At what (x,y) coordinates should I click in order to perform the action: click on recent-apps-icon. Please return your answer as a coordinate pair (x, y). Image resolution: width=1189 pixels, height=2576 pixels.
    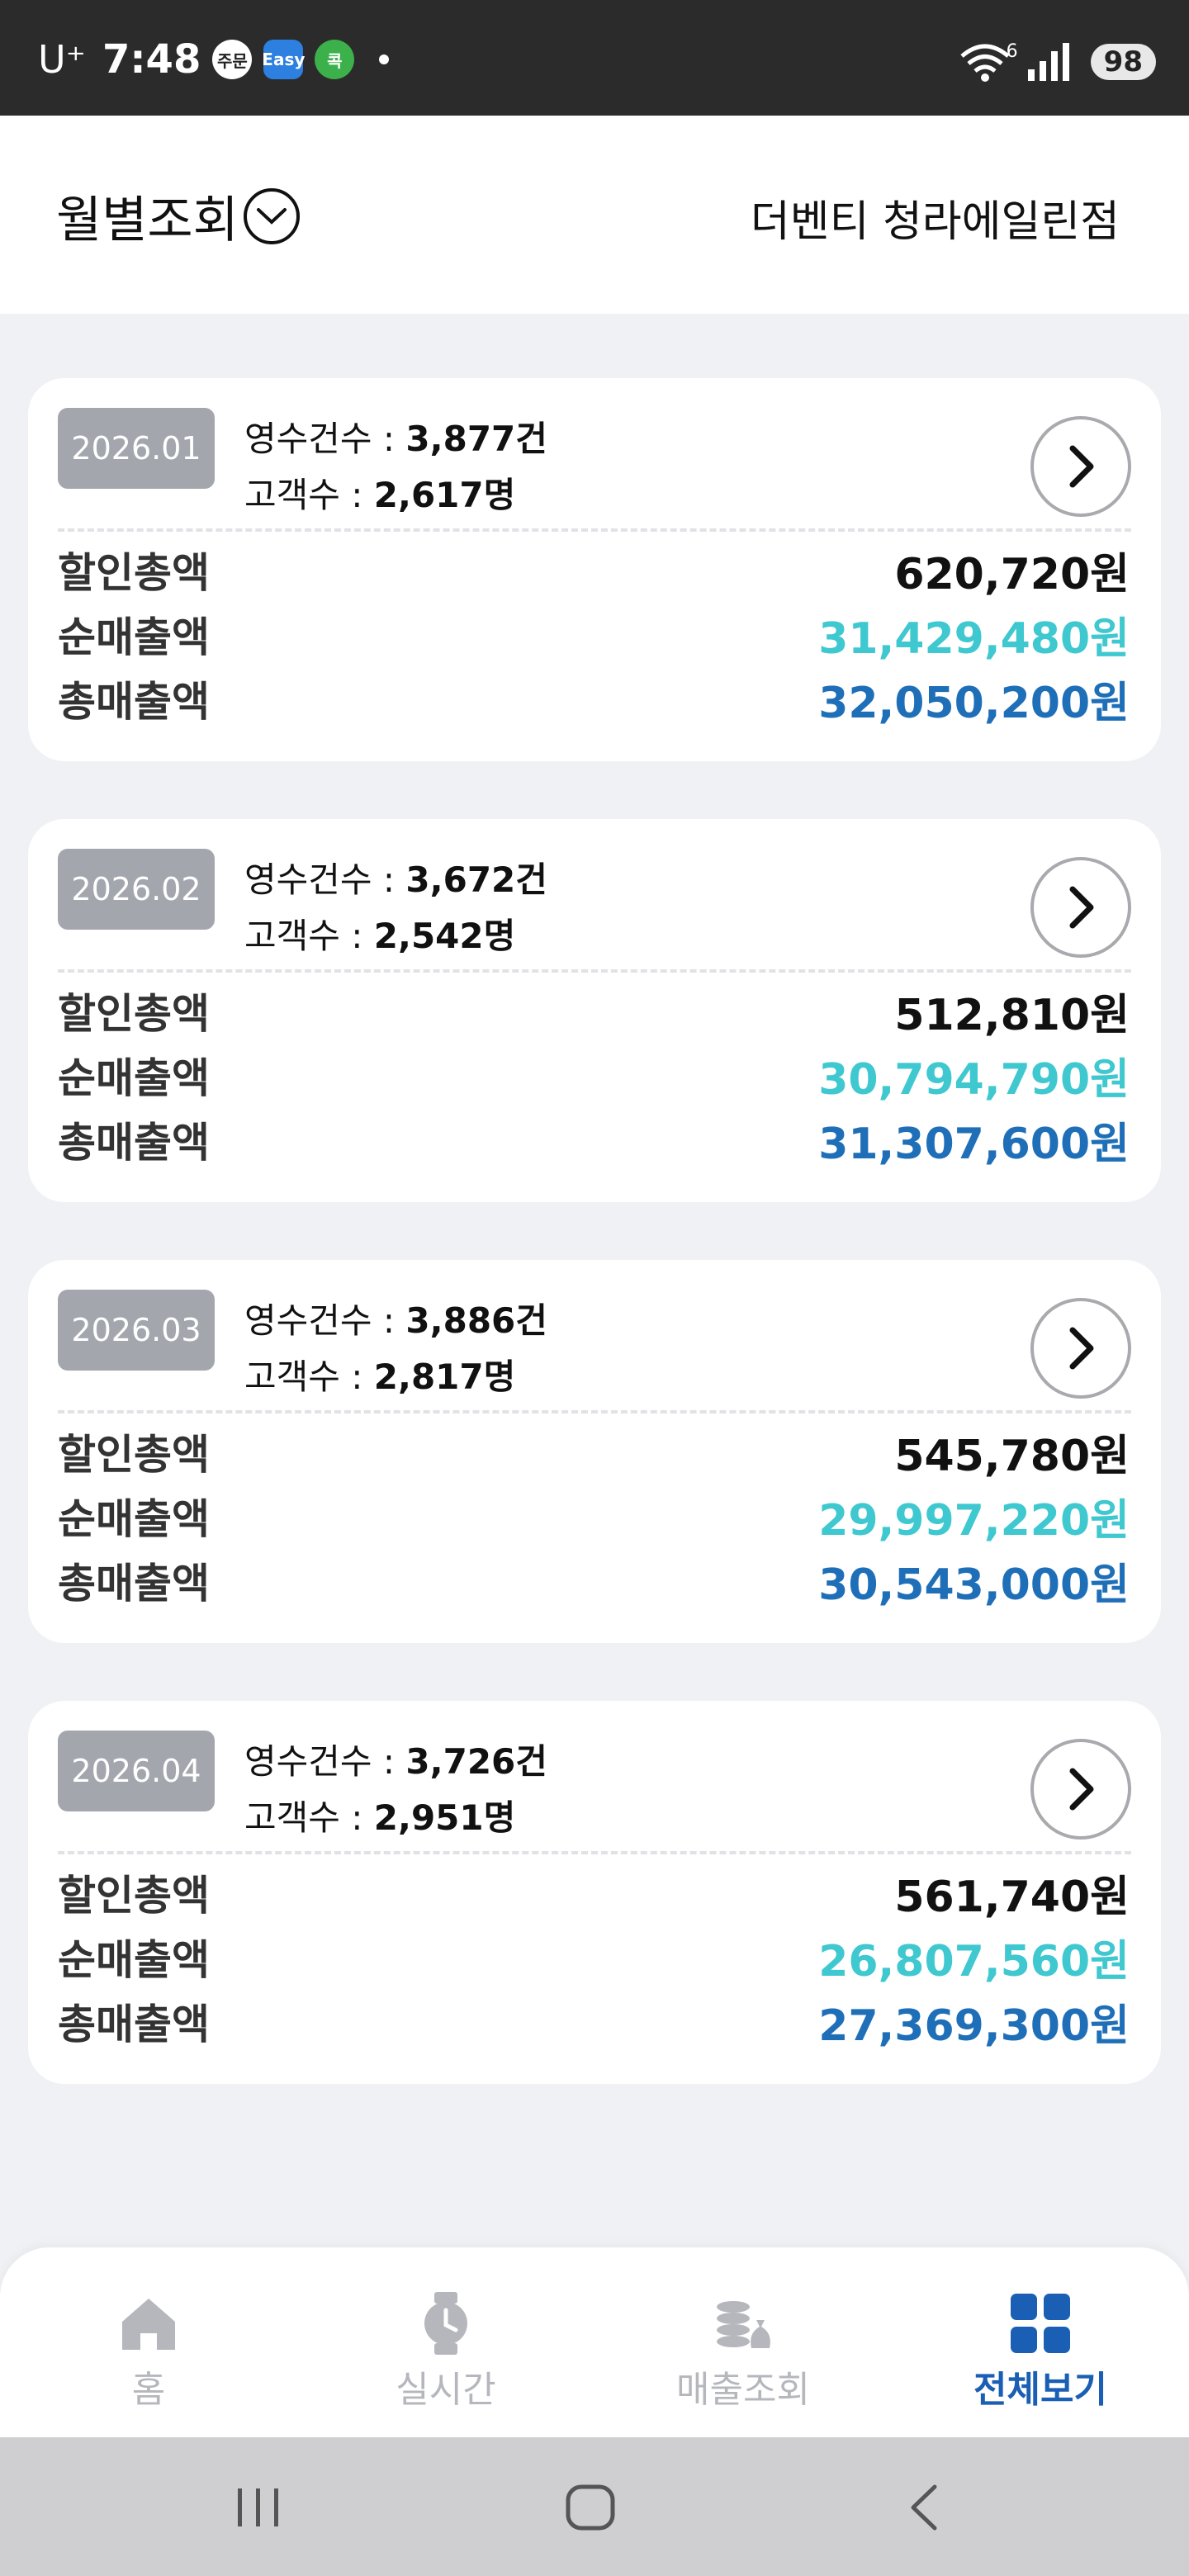
    Looking at the image, I should click on (258, 2507).